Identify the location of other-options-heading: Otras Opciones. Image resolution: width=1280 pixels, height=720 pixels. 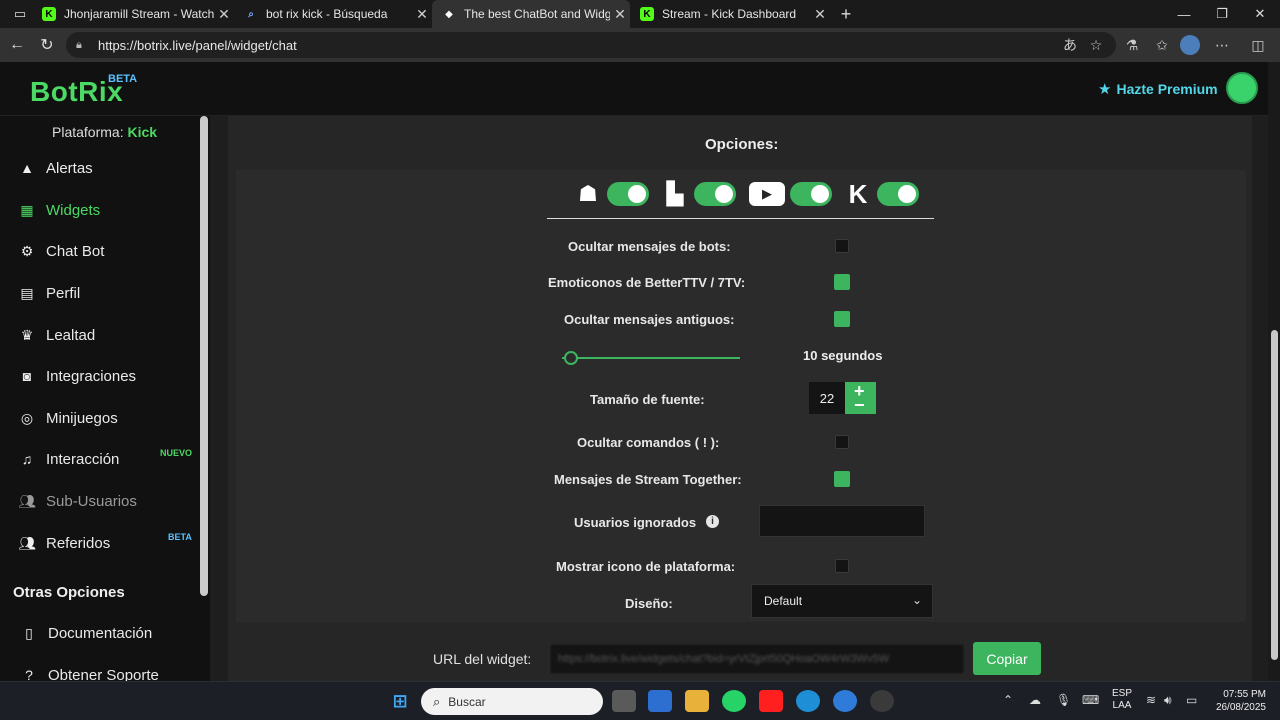
(69, 592).